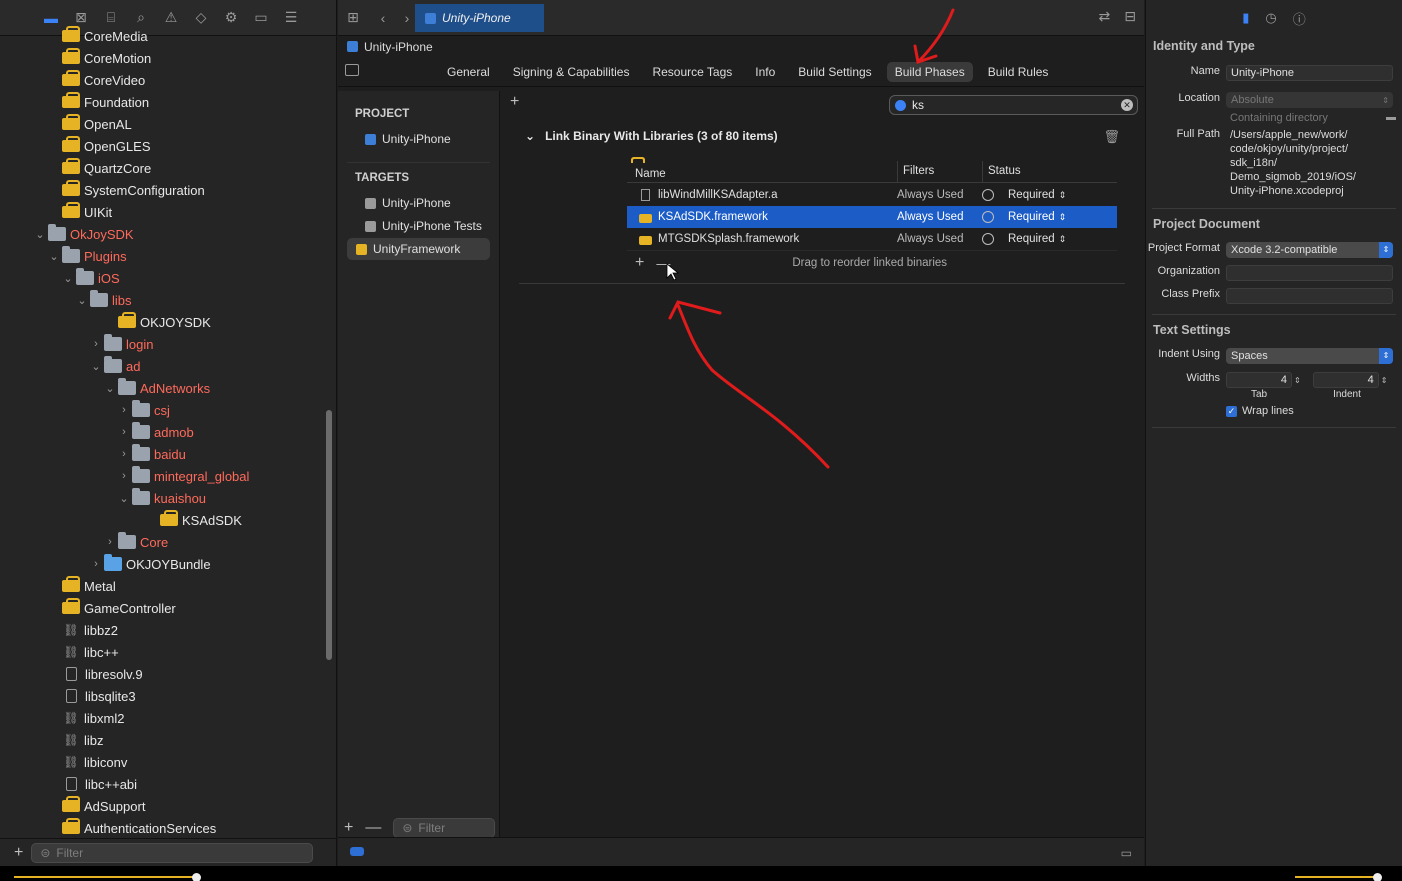 The height and width of the screenshot is (881, 1402). I want to click on grid-icon: ⊞, so click(353, 17).